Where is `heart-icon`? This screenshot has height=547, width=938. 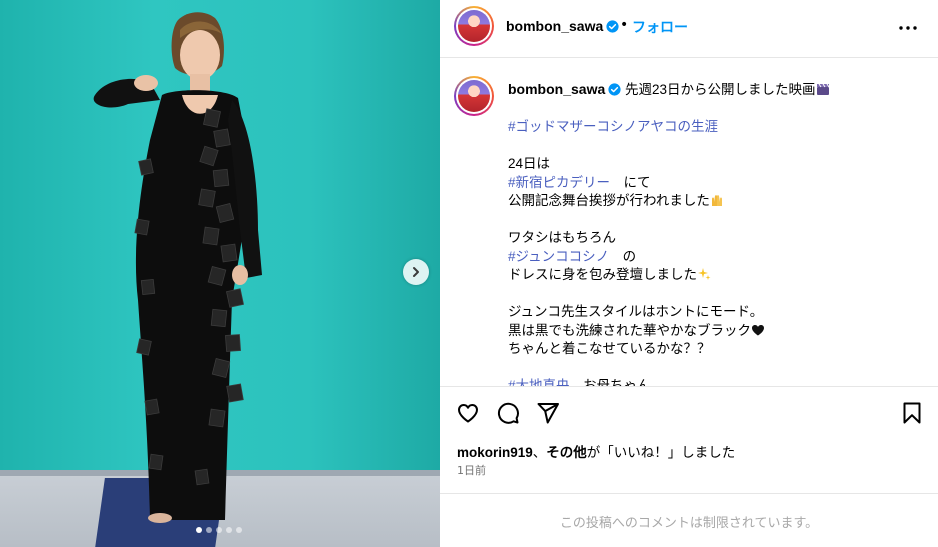
heart-icon is located at coordinates (468, 413).